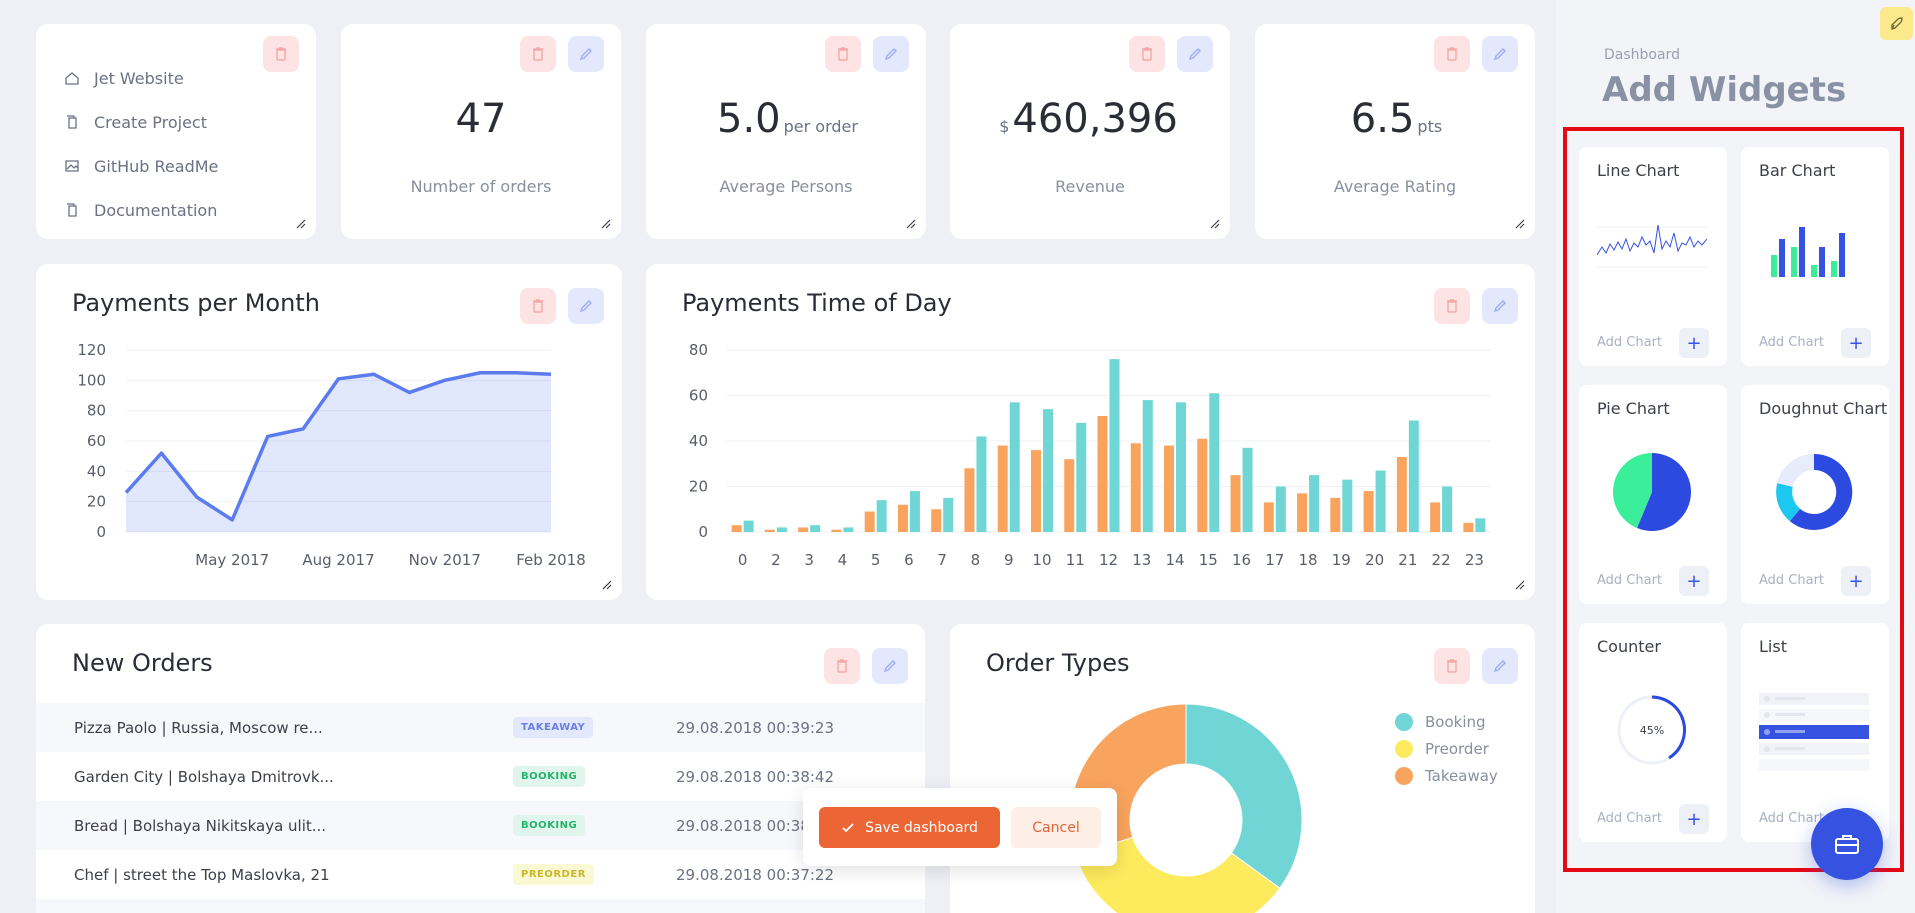 This screenshot has height=913, width=1915. I want to click on stat-value: 47, so click(481, 119).